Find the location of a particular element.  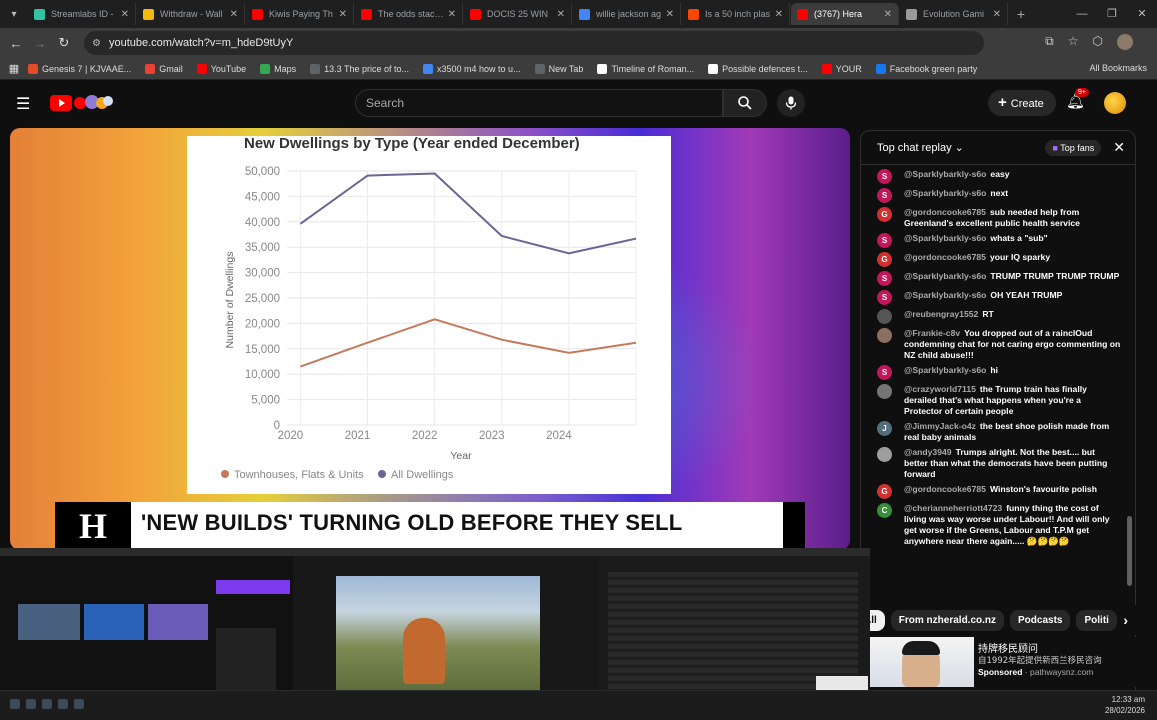

chat-message: @reubengray1552 RT is located at coordinates (998, 316).